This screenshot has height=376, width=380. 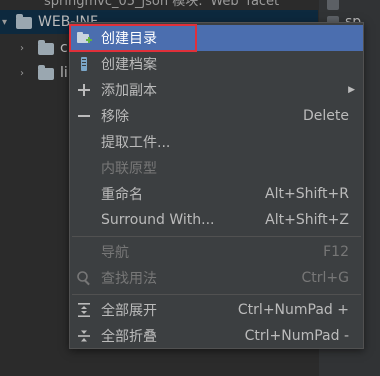 I want to click on menu-item-label: 查找用法, so click(x=129, y=279).